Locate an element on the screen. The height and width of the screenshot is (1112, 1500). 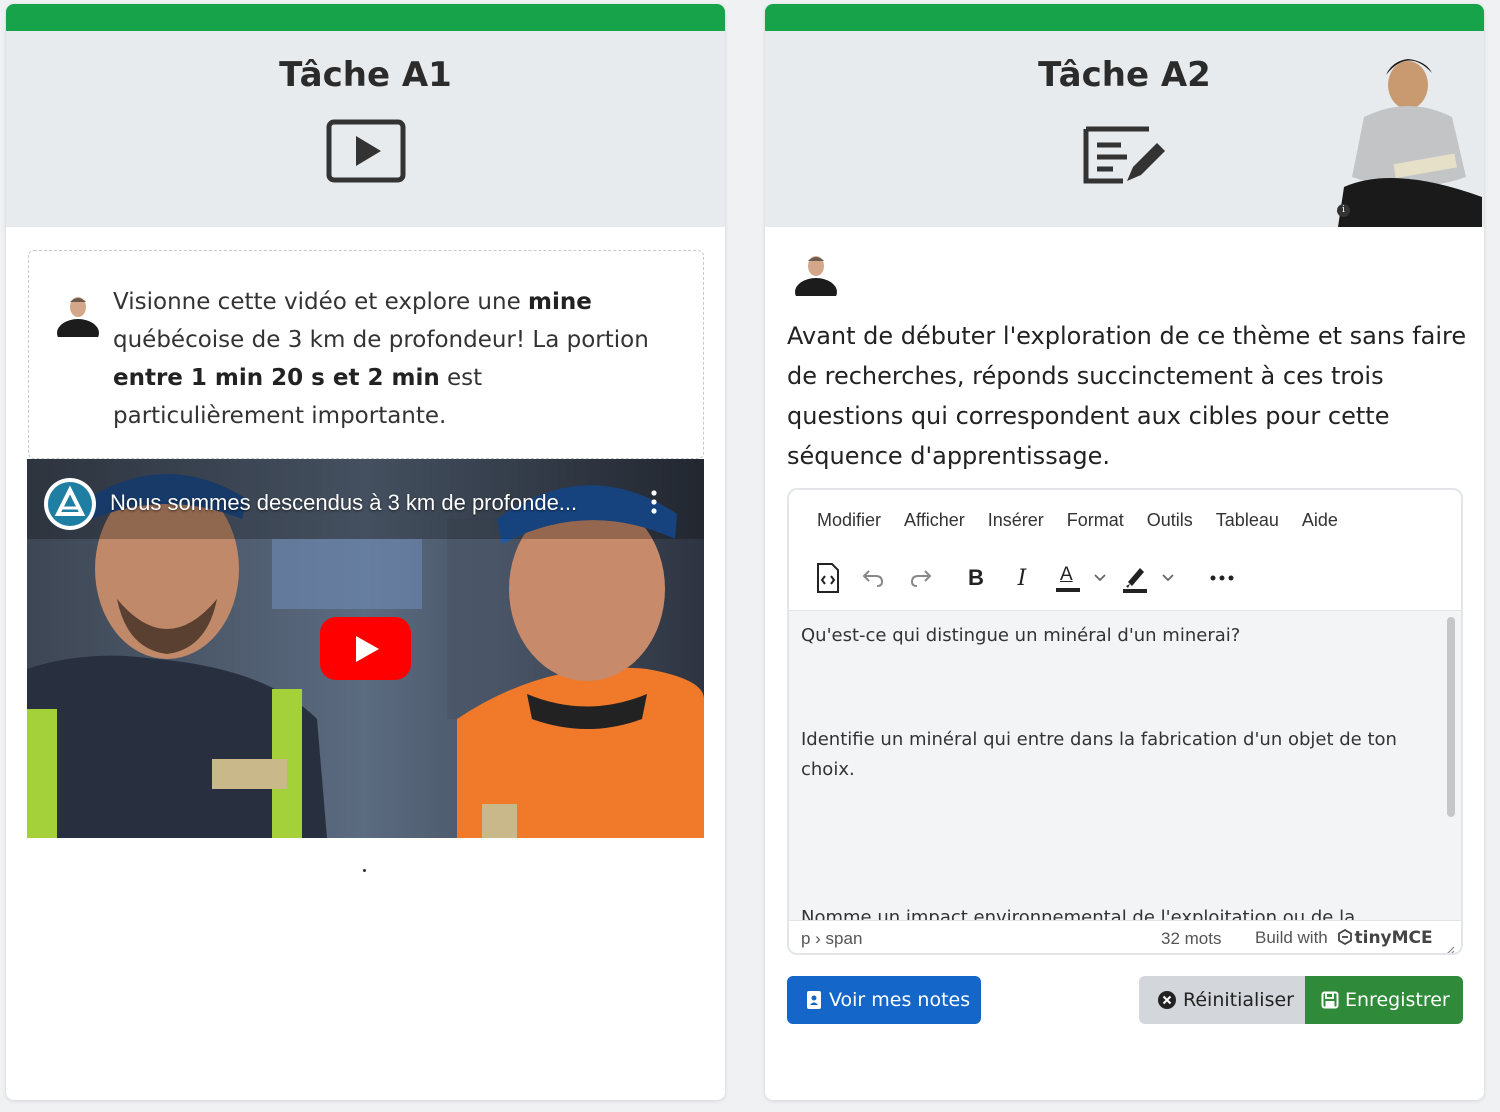
word-count: 32 mots is located at coordinates (1191, 939).